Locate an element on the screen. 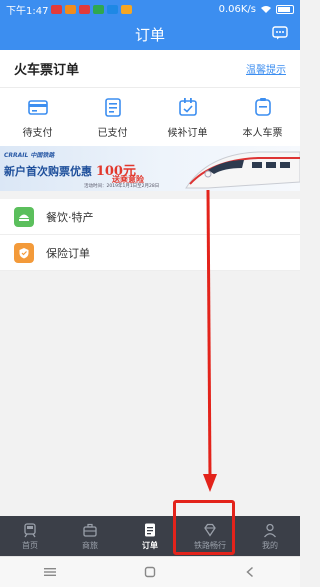 This screenshot has width=320, height=587. train-order-header: 火车票订单 温馨提示 is located at coordinates (150, 69).